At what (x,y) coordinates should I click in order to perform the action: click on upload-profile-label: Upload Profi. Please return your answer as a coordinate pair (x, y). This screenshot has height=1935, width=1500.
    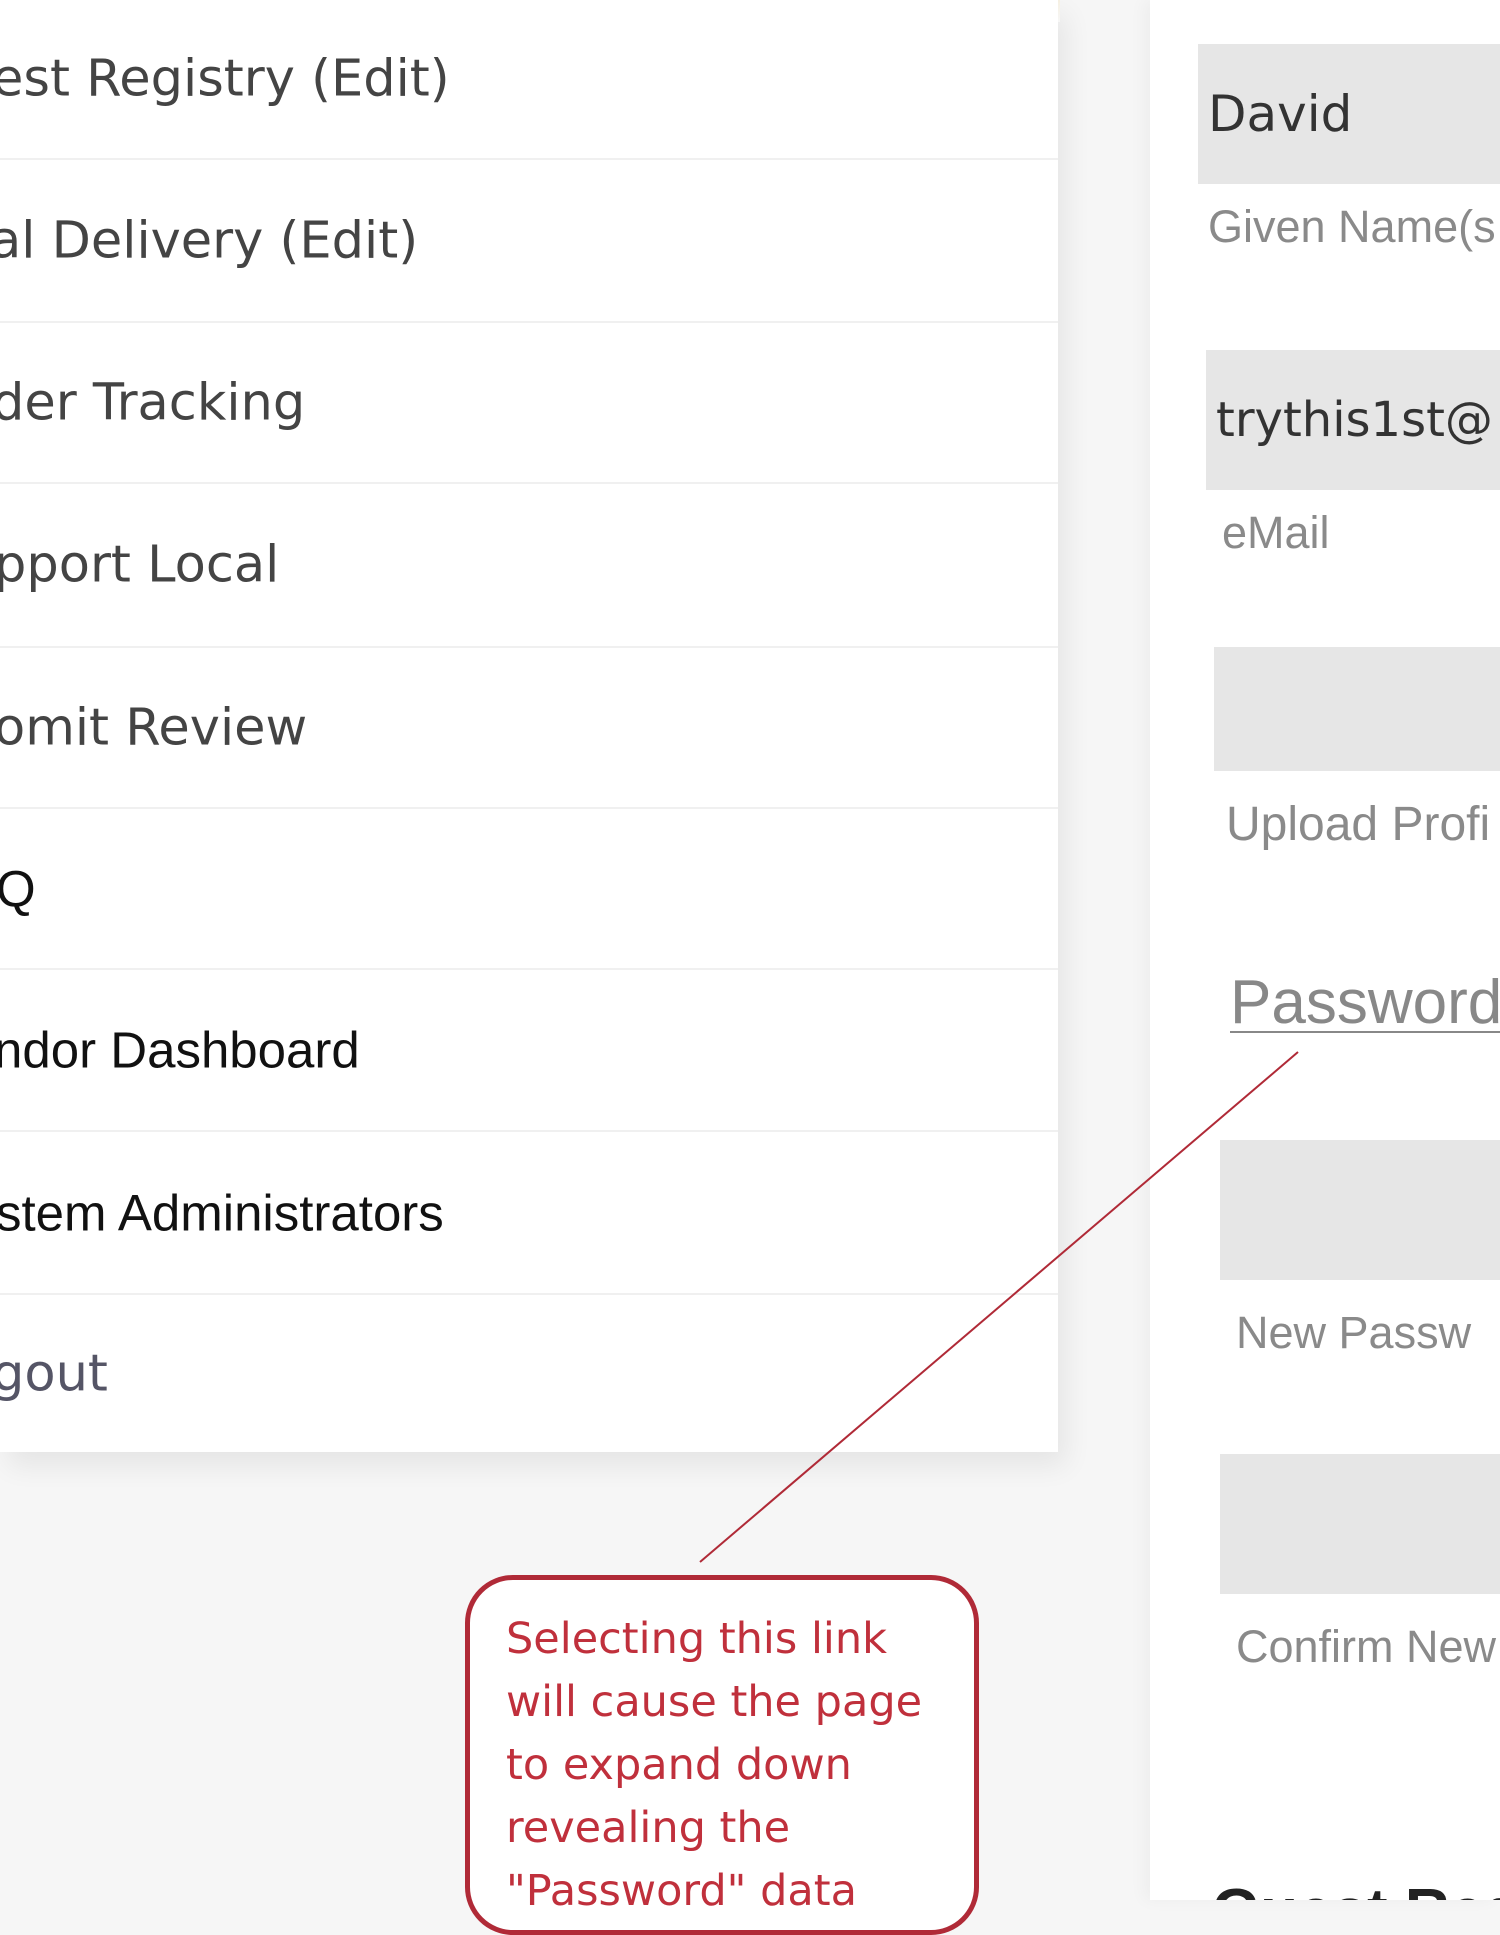
    Looking at the image, I should click on (1358, 824).